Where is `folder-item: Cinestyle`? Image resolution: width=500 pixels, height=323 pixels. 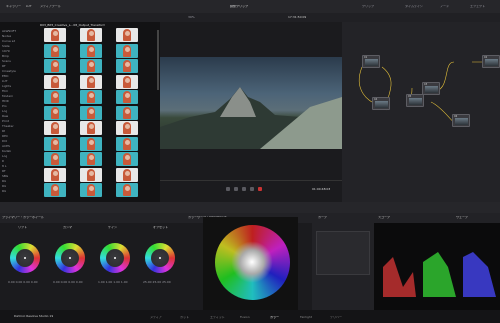 folder-item: Cinestyle is located at coordinates (9, 71).